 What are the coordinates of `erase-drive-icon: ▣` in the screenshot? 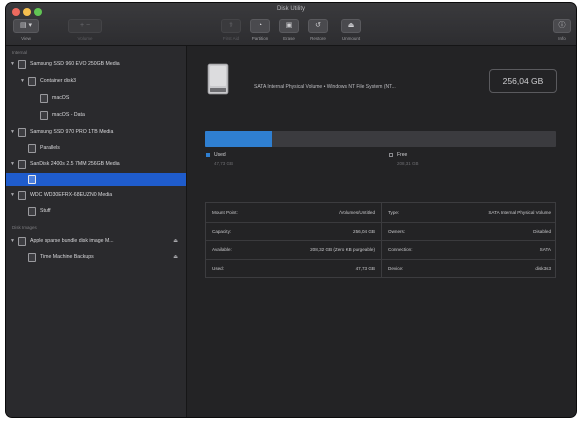 It's located at (289, 25).